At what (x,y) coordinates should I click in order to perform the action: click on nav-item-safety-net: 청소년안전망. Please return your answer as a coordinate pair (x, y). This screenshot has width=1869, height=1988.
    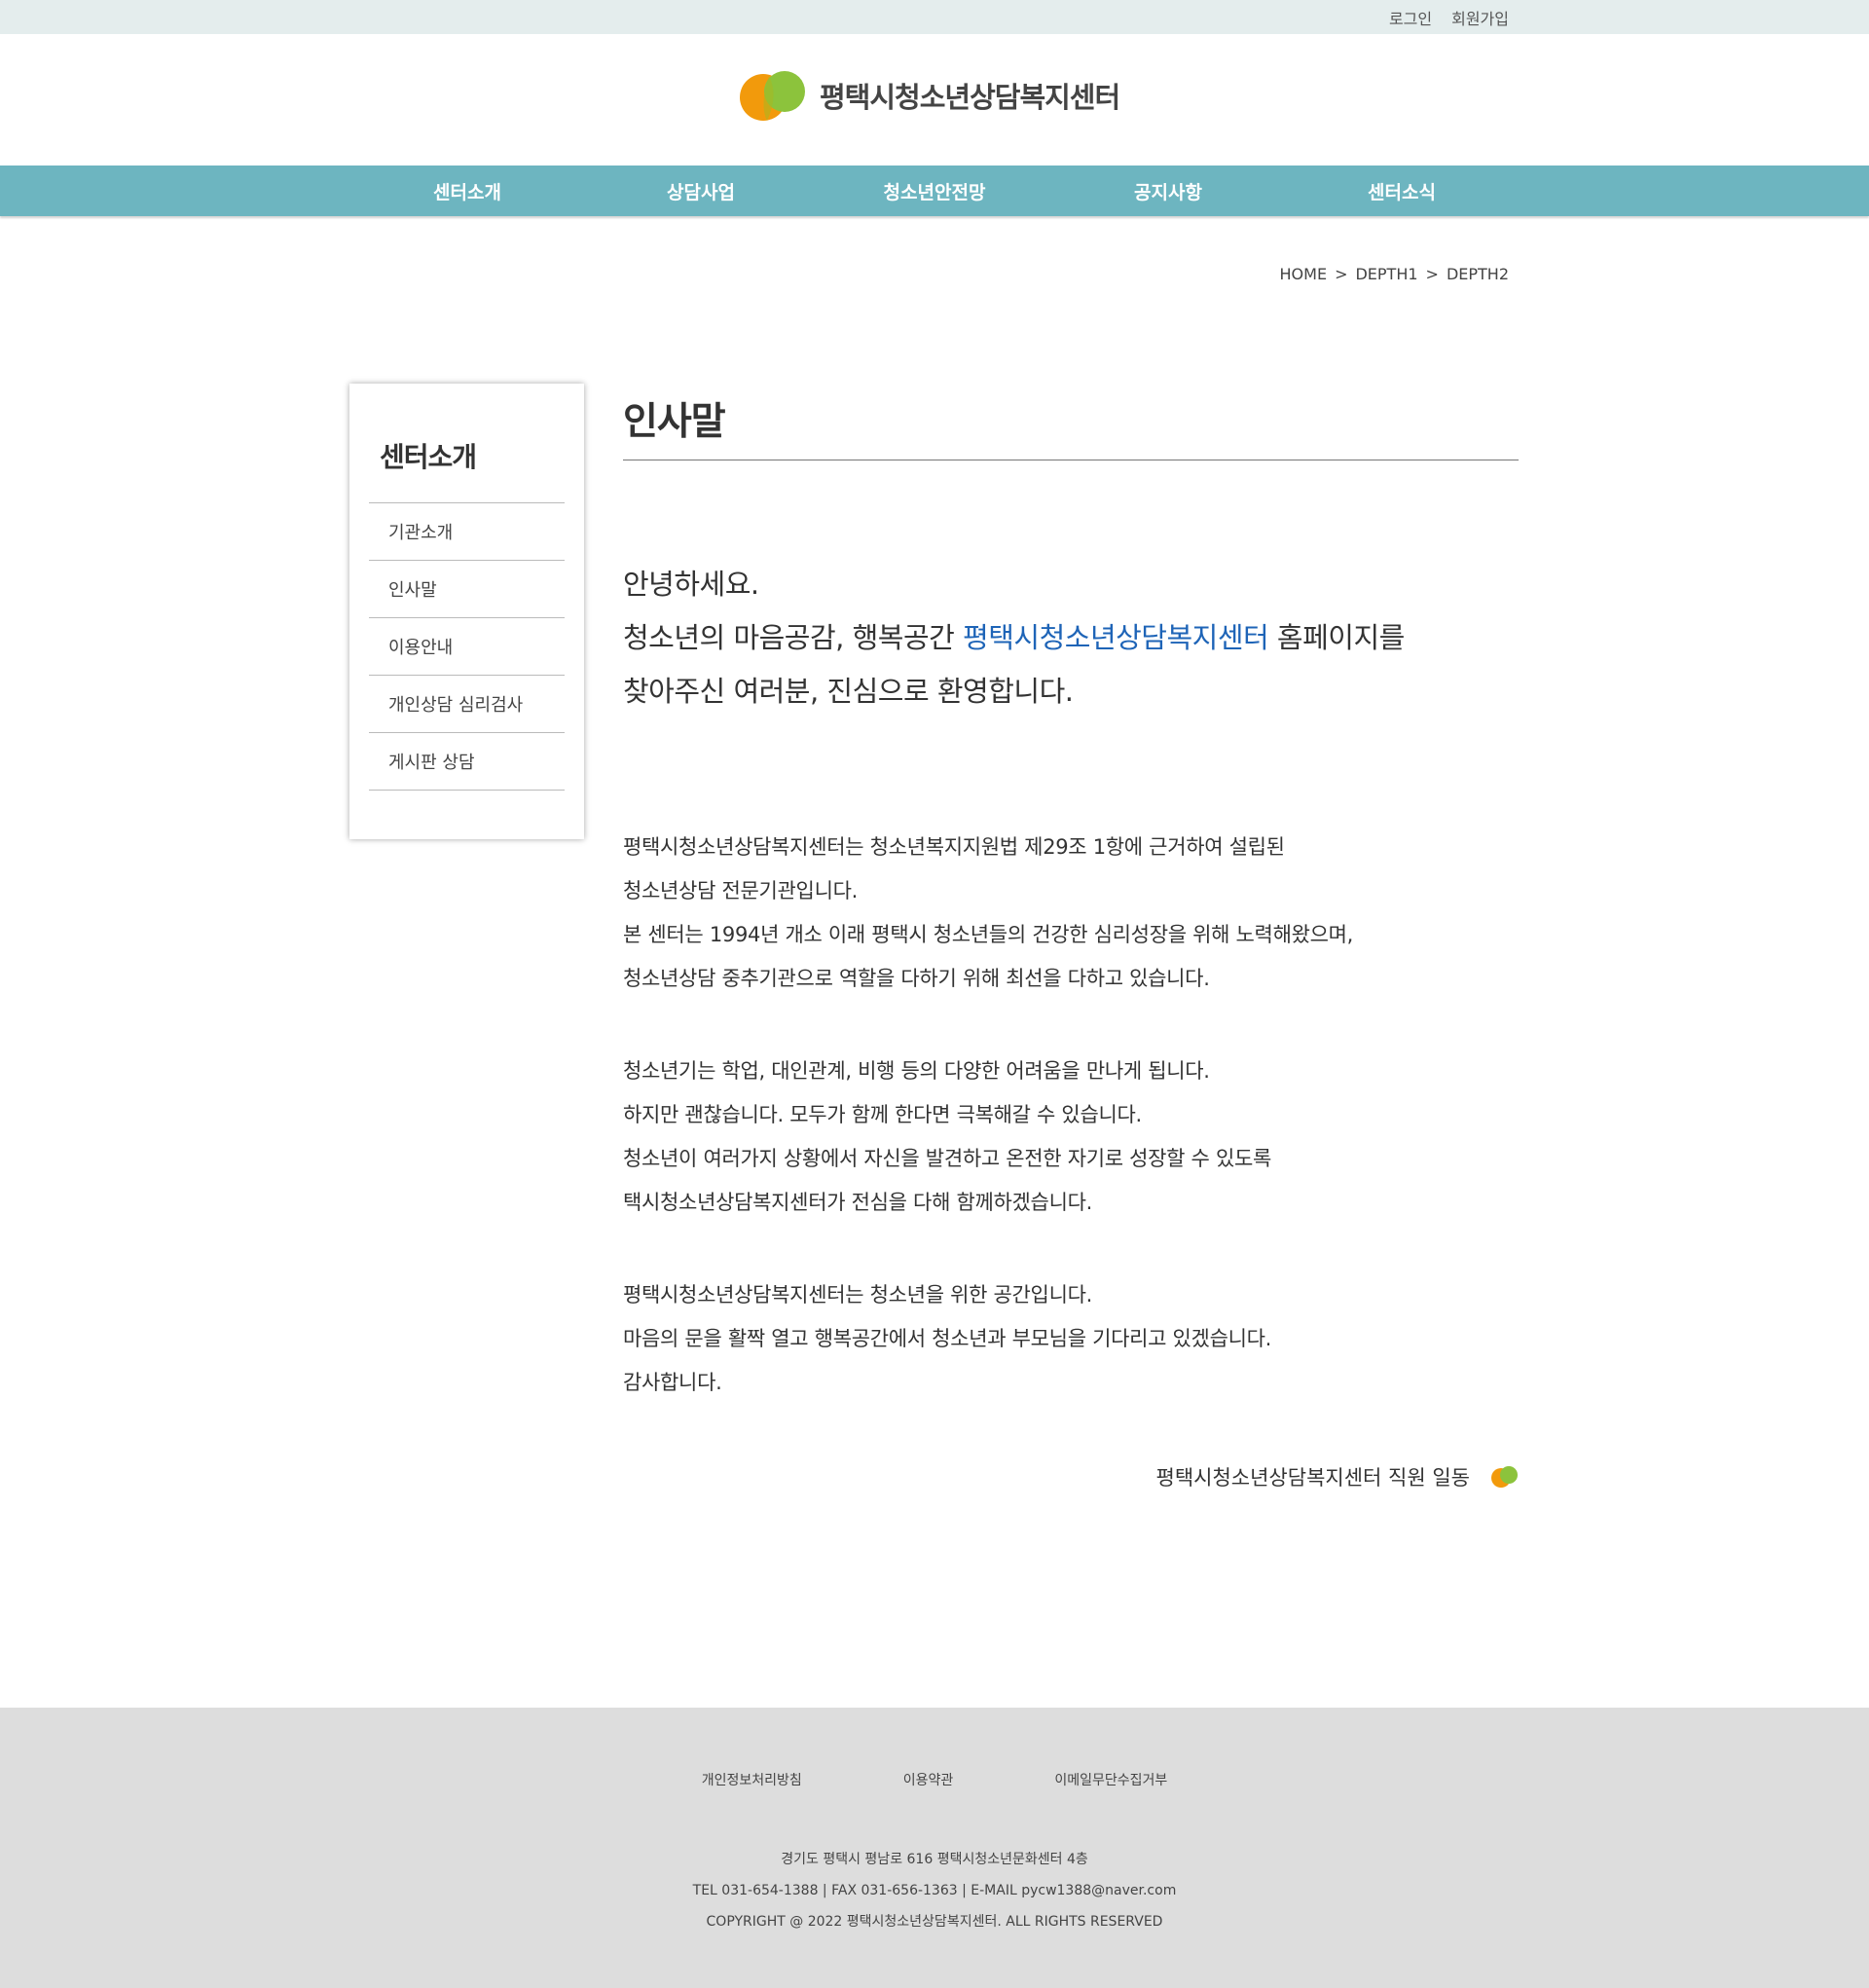
    Looking at the image, I should click on (934, 191).